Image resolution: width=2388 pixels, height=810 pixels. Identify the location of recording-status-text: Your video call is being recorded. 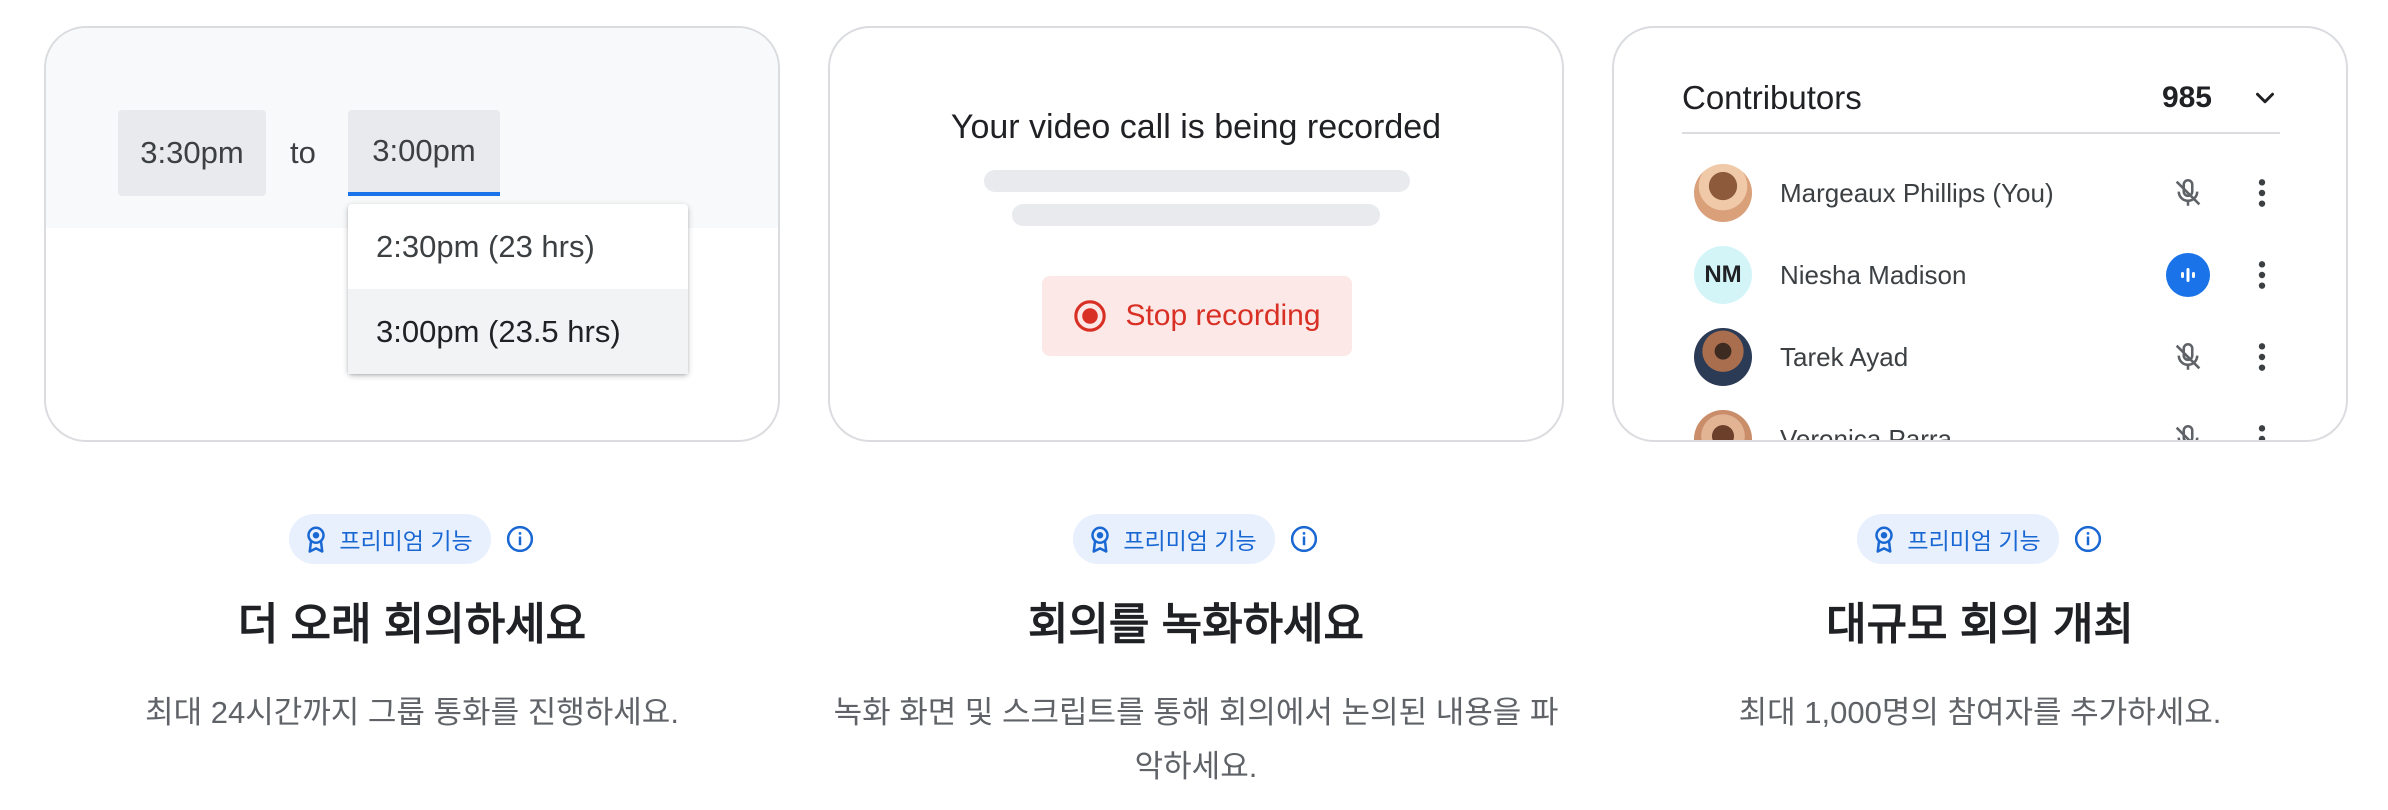
(1196, 127).